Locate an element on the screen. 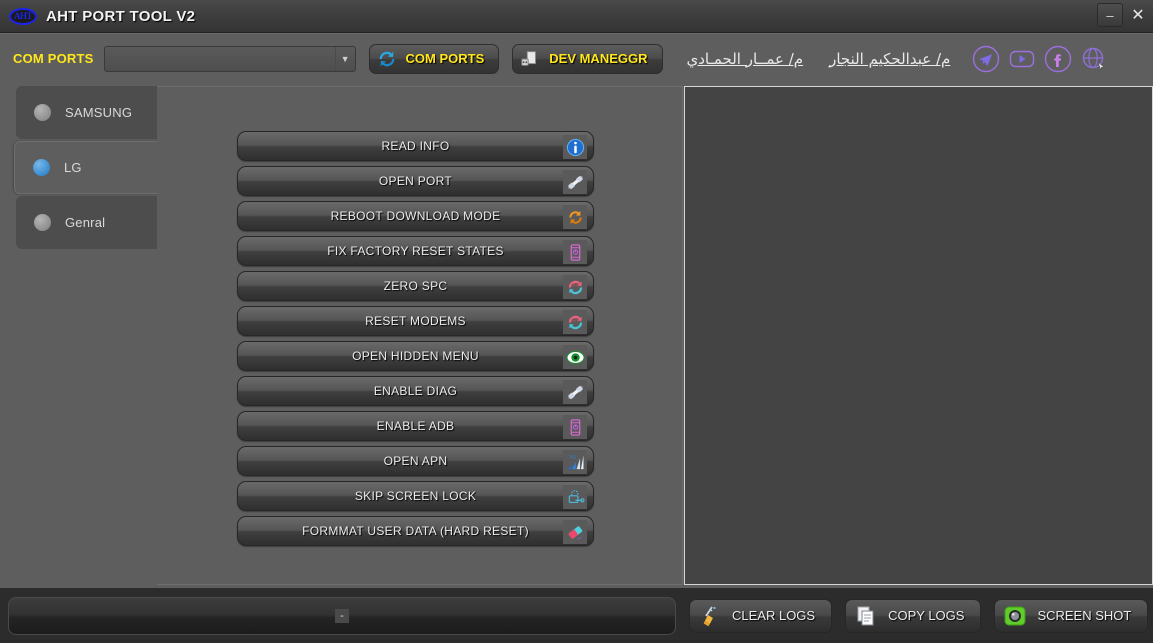 The width and height of the screenshot is (1153, 643). social-links is located at coordinates (1040, 59).